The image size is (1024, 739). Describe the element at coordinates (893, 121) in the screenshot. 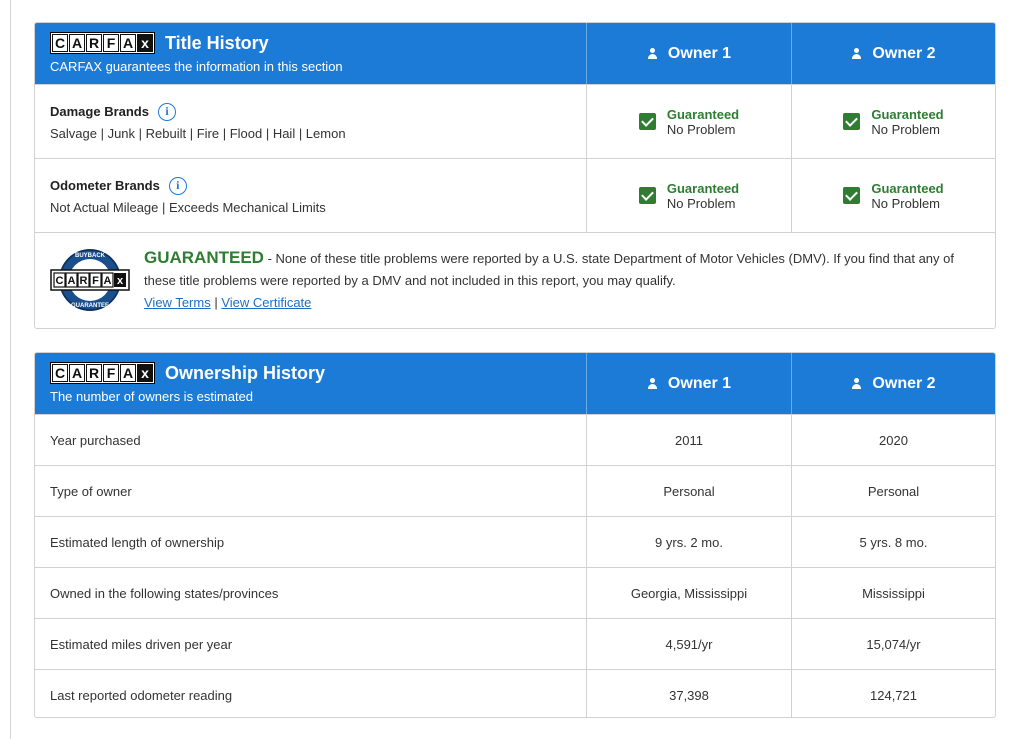

I see `owner-2-damage-status: Guaranteed No Problem` at that location.